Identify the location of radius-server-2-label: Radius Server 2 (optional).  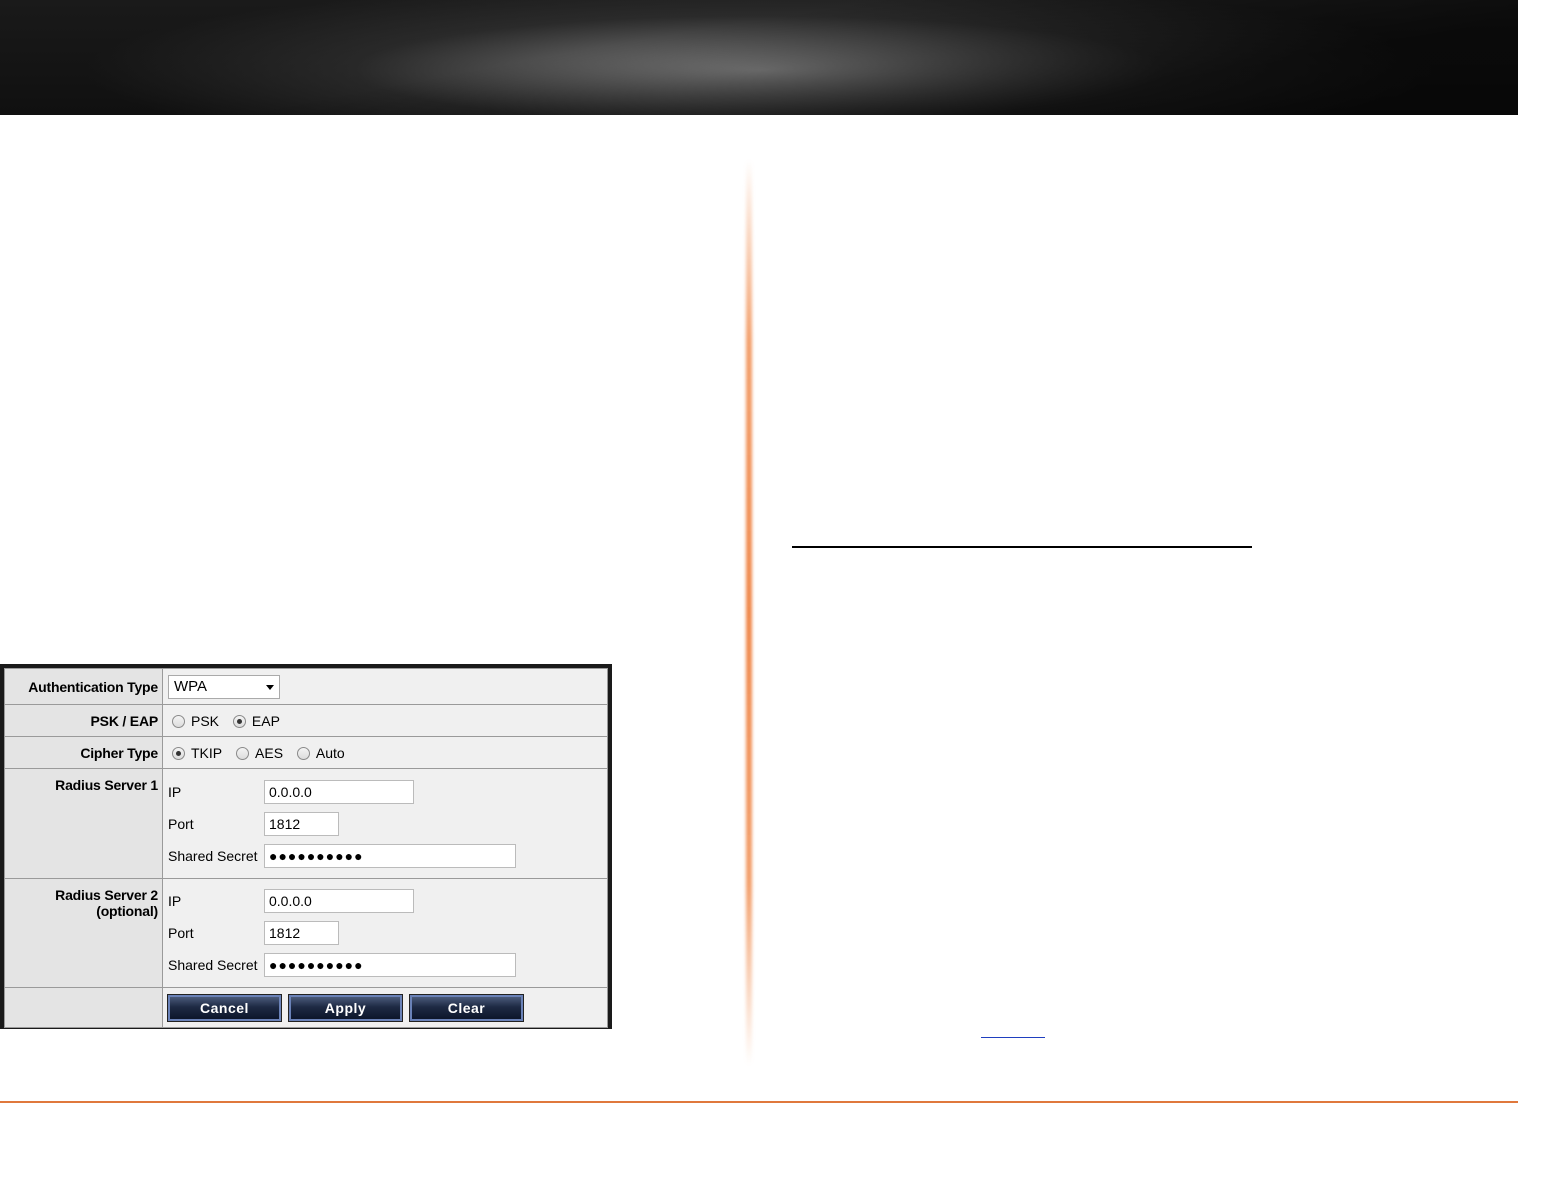
(83, 933).